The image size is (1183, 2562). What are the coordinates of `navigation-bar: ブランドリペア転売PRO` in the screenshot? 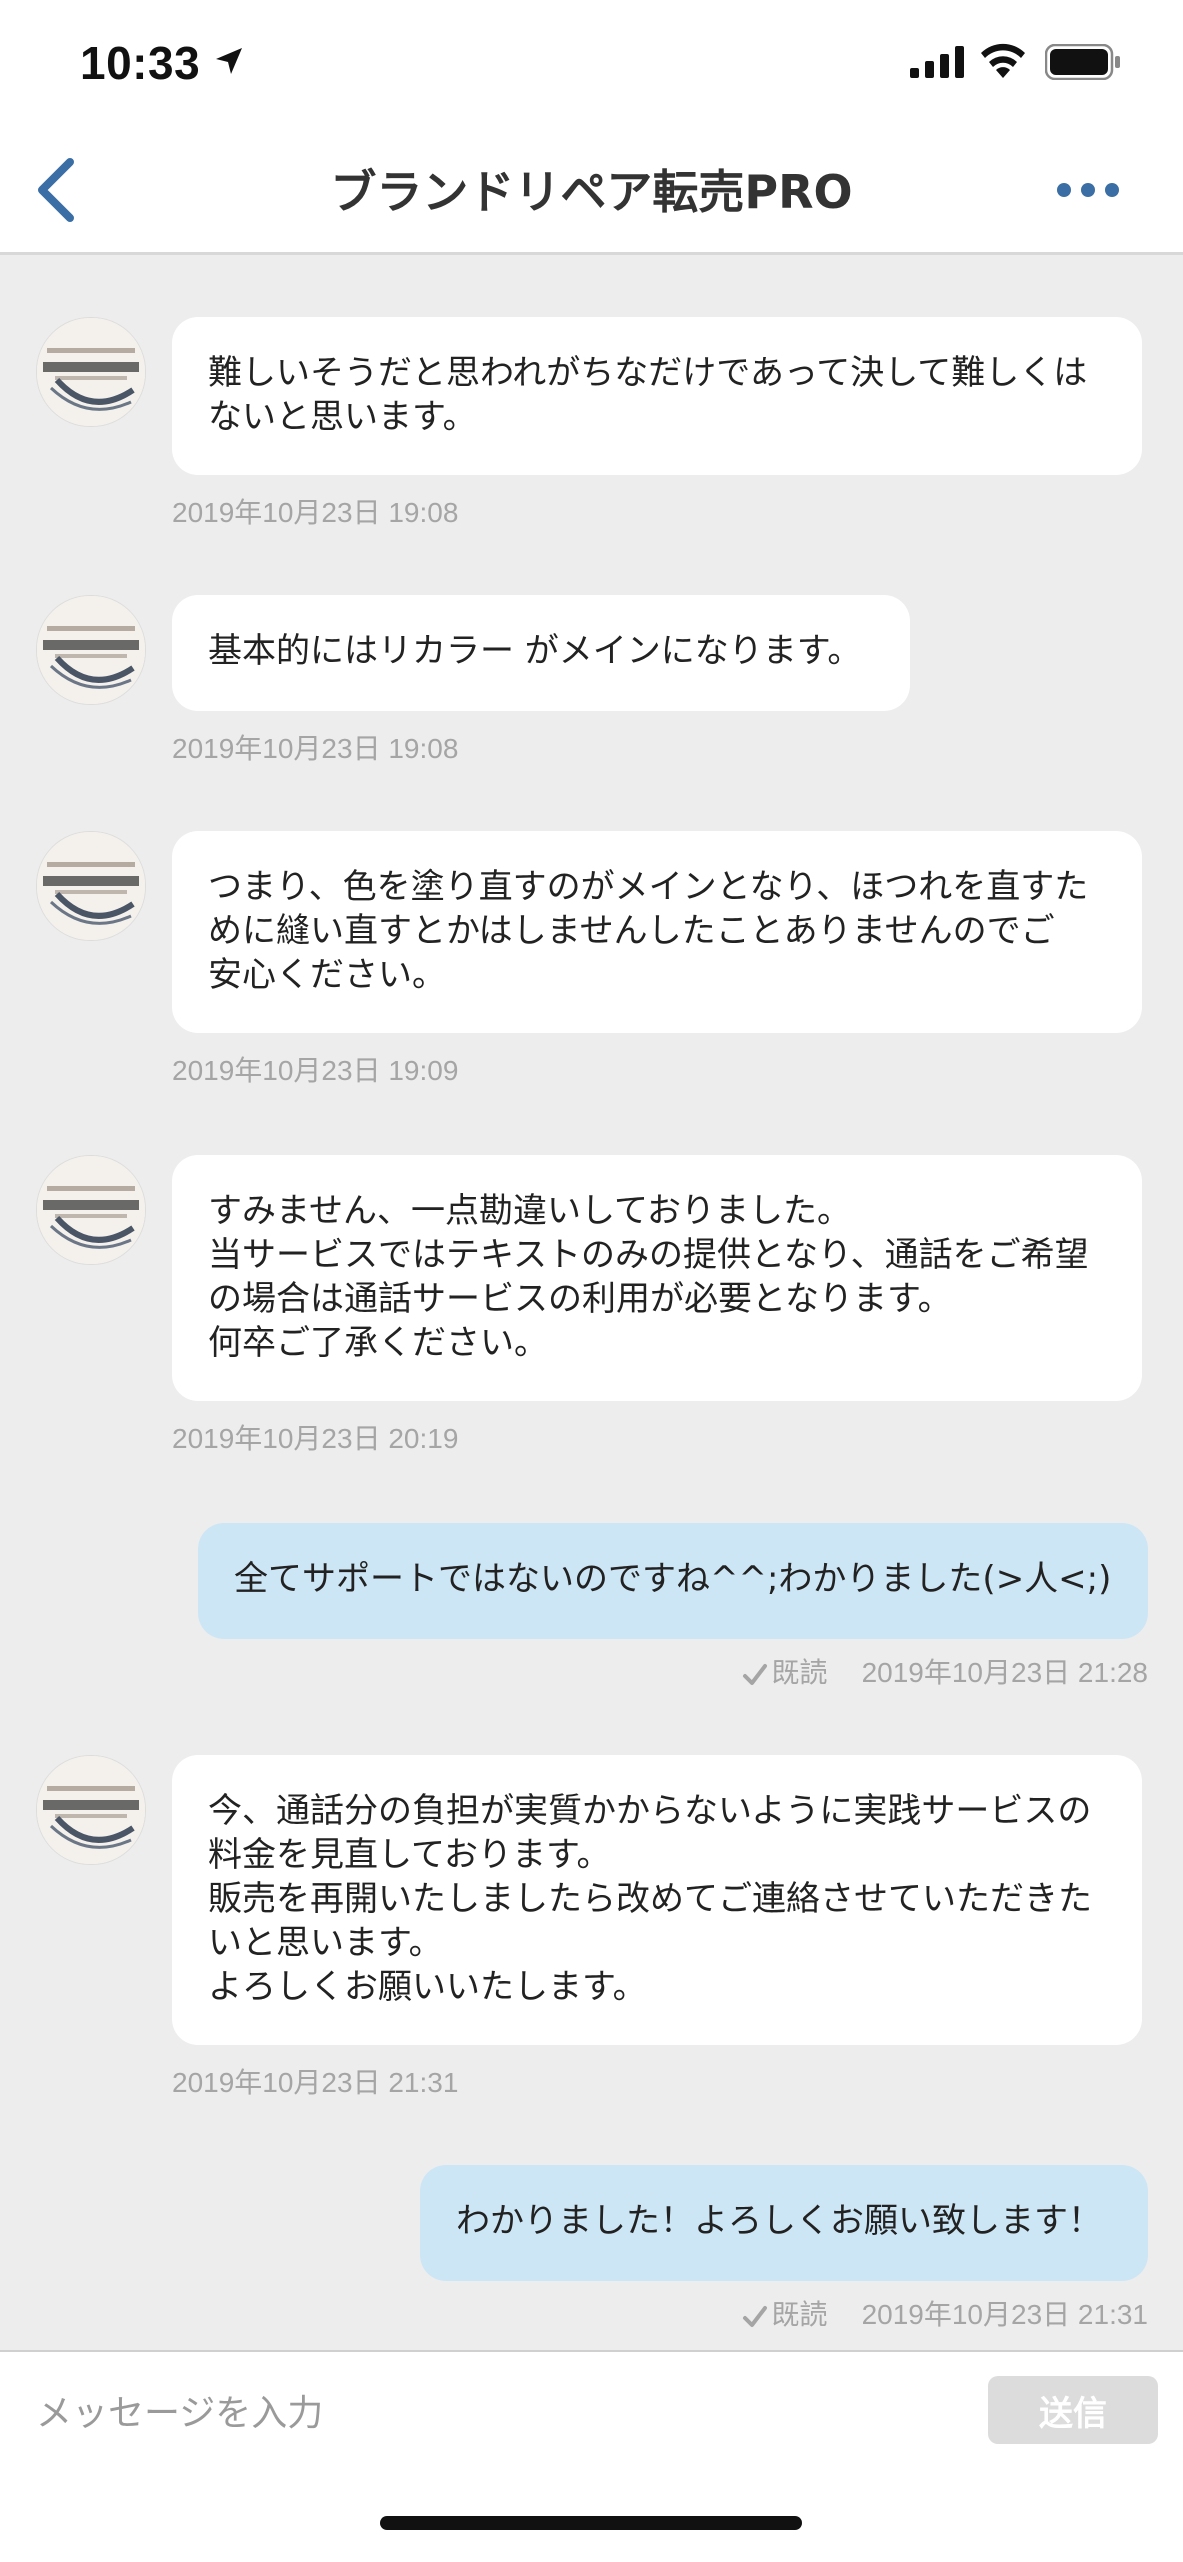 It's located at (591, 191).